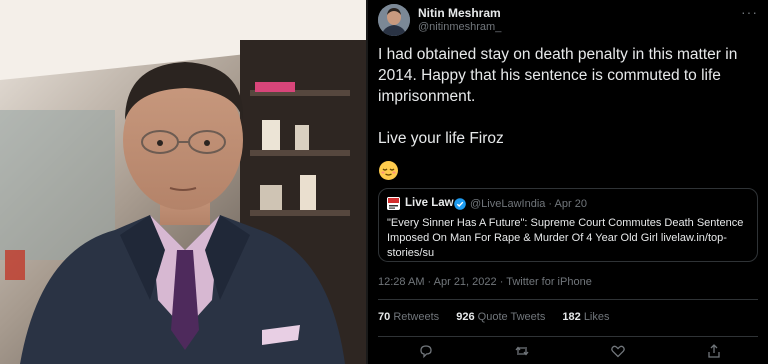 This screenshot has height=364, width=768. I want to click on tweet-text-line2: Live your life Firoz, so click(441, 138).